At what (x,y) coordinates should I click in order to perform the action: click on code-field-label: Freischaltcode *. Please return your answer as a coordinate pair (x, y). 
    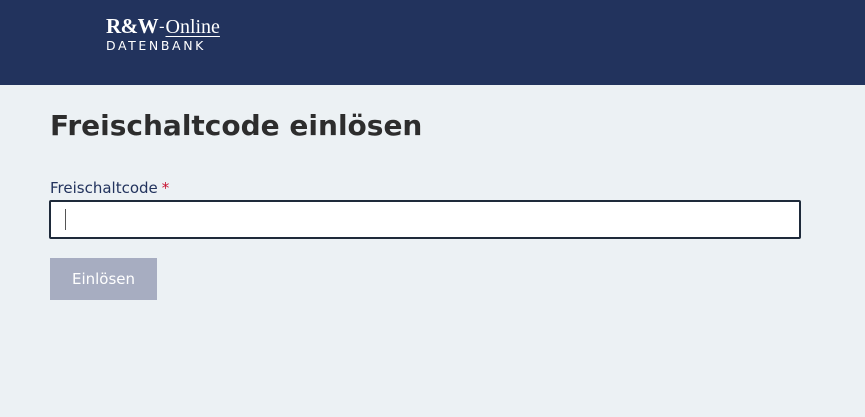
    Looking at the image, I should click on (109, 188).